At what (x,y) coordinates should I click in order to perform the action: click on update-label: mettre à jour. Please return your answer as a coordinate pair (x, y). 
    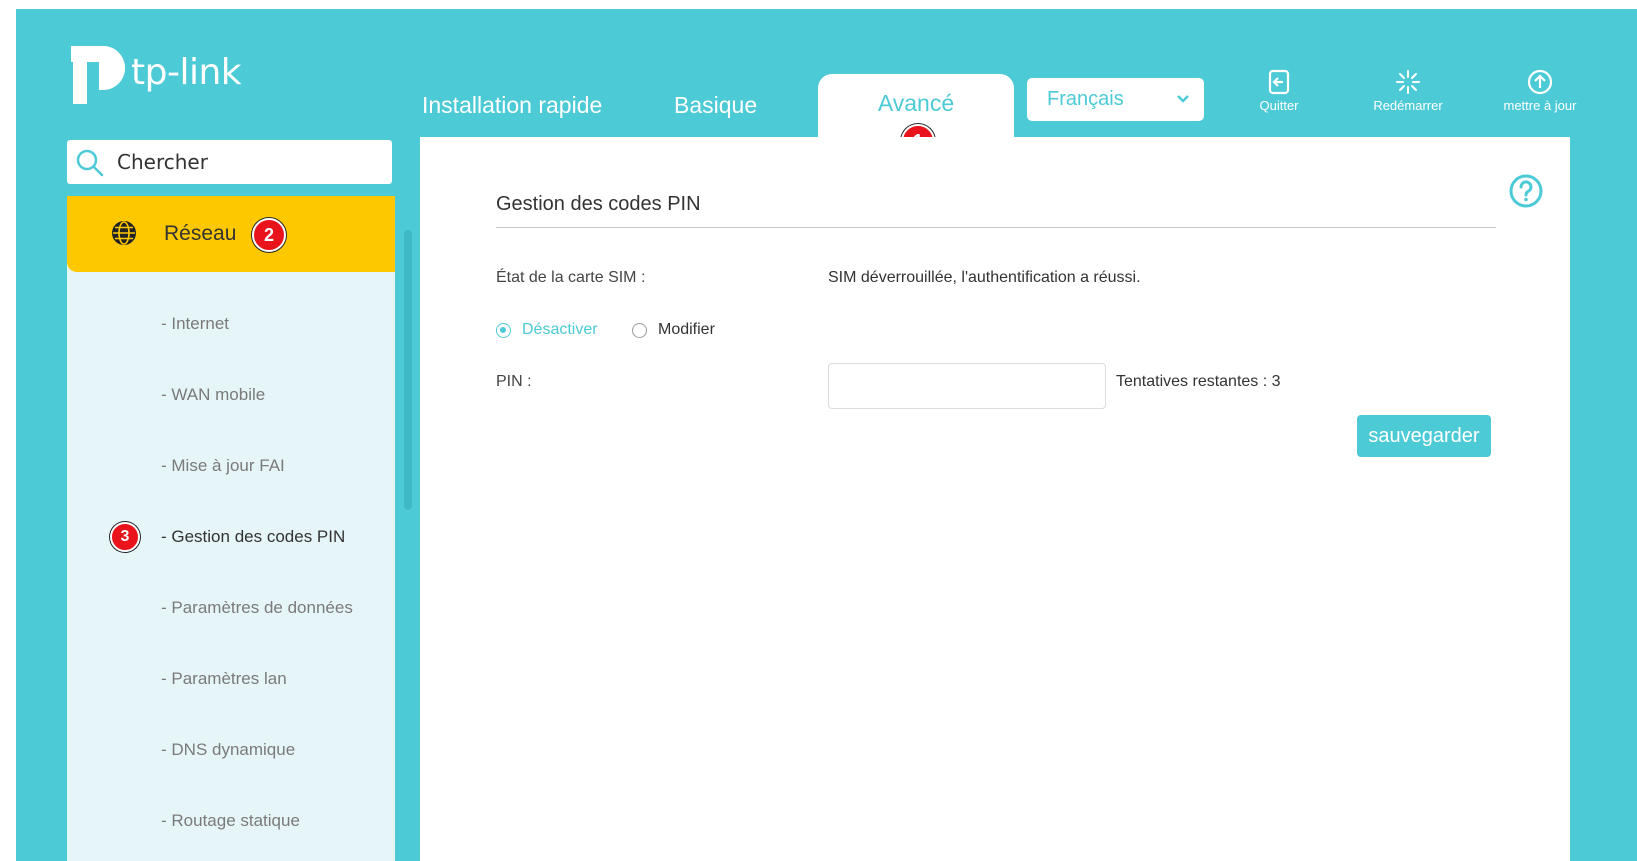
    Looking at the image, I should click on (1540, 105).